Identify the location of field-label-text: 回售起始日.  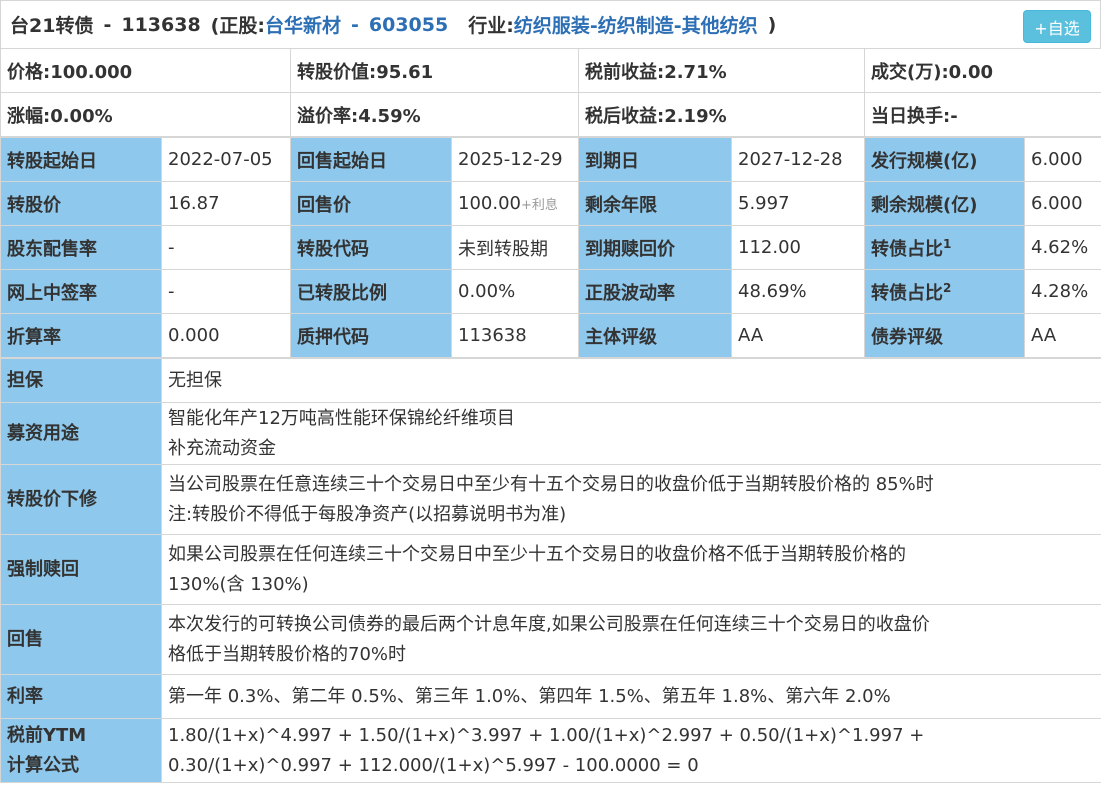
(342, 161).